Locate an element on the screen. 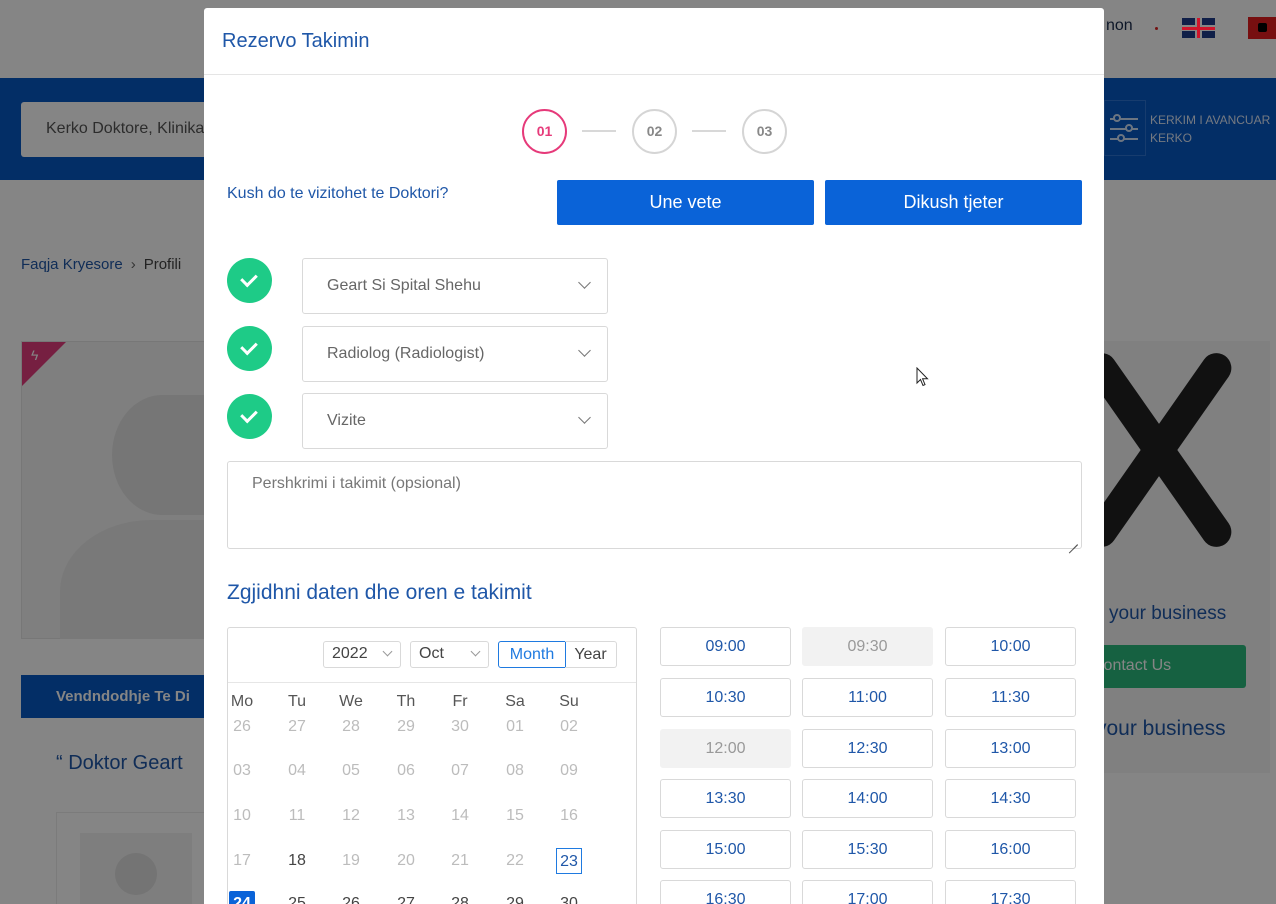 Image resolution: width=1276 pixels, height=904 pixels. time-slot: 12:30 is located at coordinates (867, 748).